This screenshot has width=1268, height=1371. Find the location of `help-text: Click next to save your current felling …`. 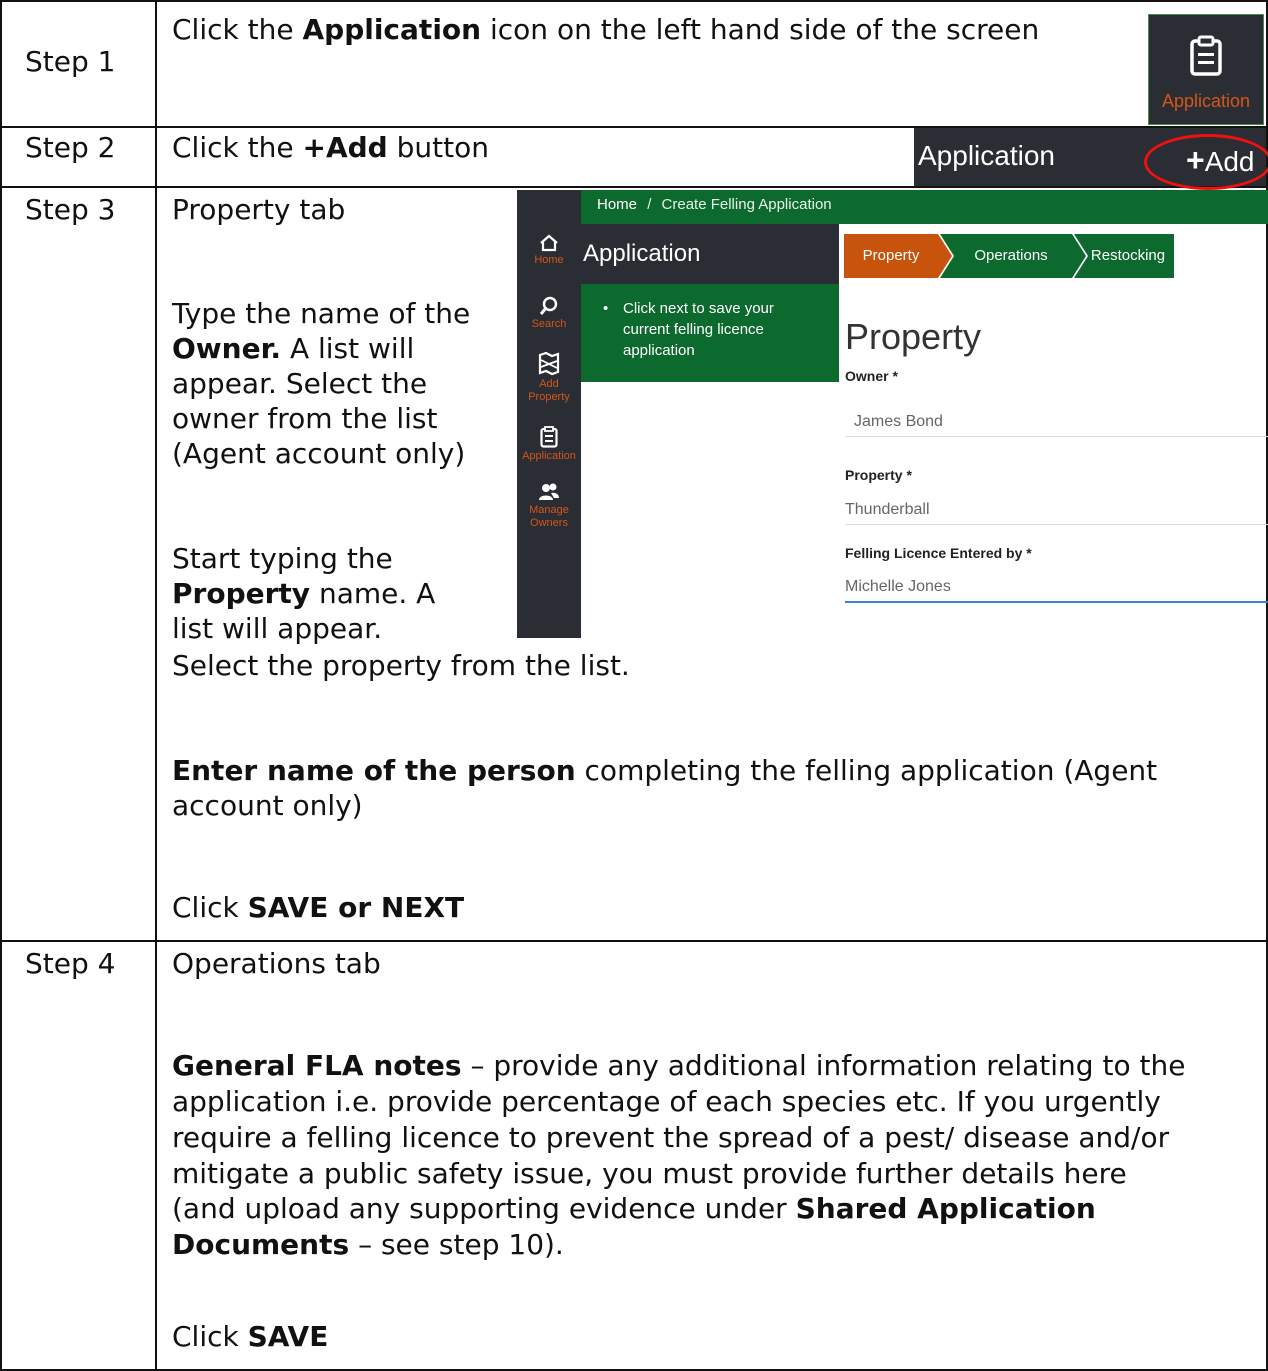

help-text: Click next to save your current felling … is located at coordinates (698, 329).